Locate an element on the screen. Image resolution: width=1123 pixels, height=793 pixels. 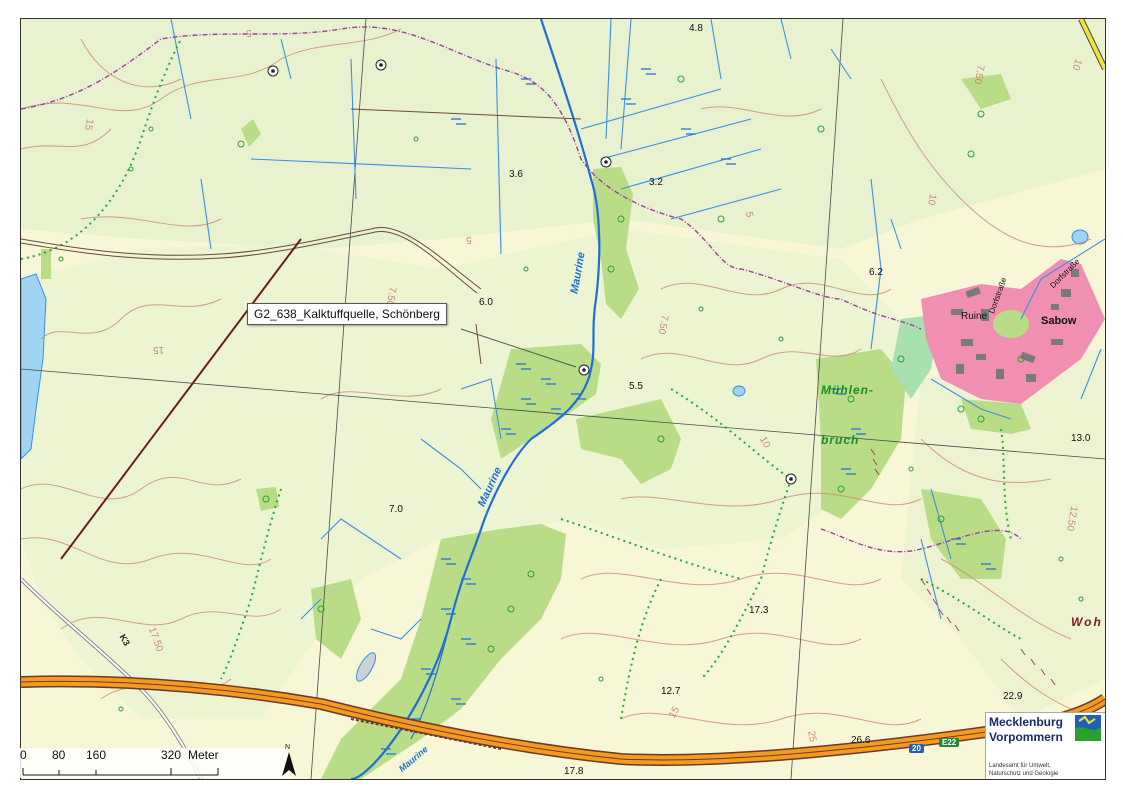
ruin-label: Ruine is located at coordinates (974, 316).